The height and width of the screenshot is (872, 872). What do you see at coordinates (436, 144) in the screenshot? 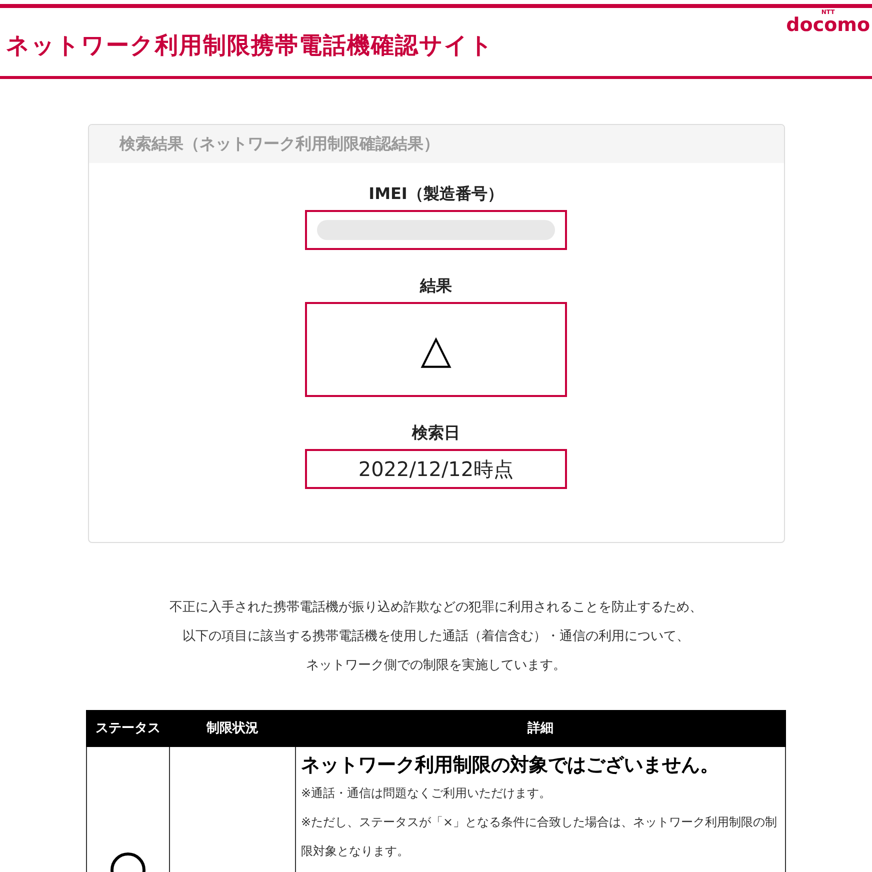
I see `card-title: 検索結果（ネットワーク利用制限確認結果）` at bounding box center [436, 144].